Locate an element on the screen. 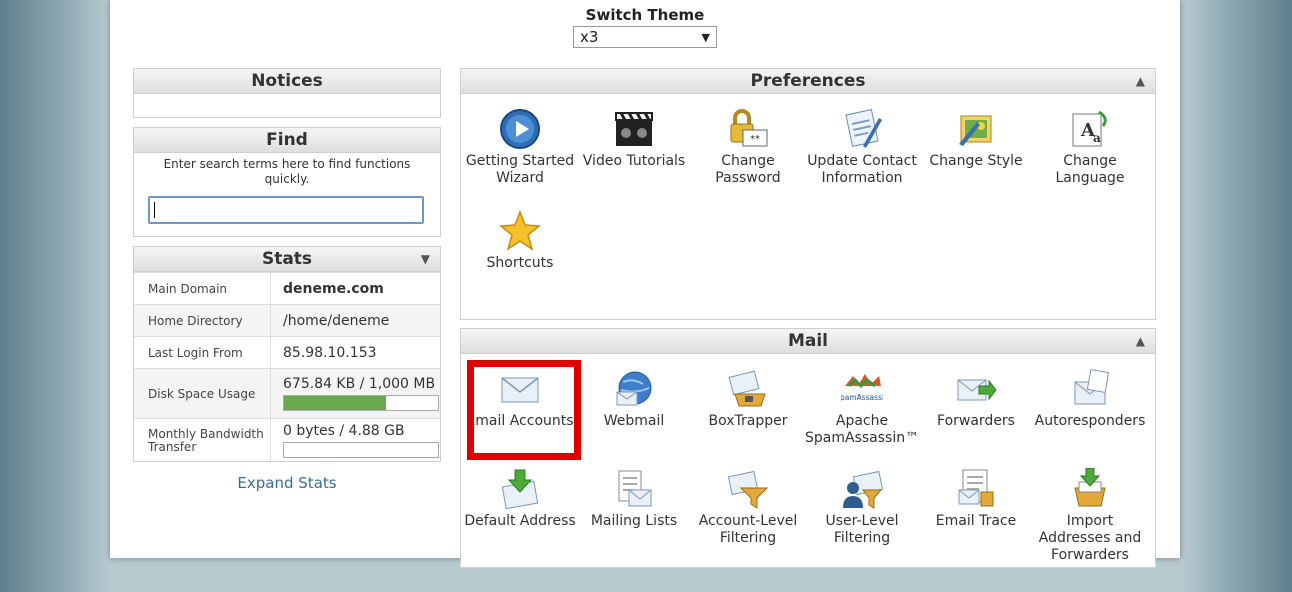  disk-usage-bar is located at coordinates (361, 403).